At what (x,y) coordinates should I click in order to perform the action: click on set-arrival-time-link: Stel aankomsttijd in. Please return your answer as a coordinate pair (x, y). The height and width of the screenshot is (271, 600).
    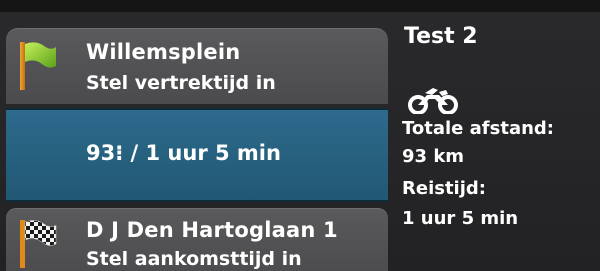
    Looking at the image, I should click on (194, 259).